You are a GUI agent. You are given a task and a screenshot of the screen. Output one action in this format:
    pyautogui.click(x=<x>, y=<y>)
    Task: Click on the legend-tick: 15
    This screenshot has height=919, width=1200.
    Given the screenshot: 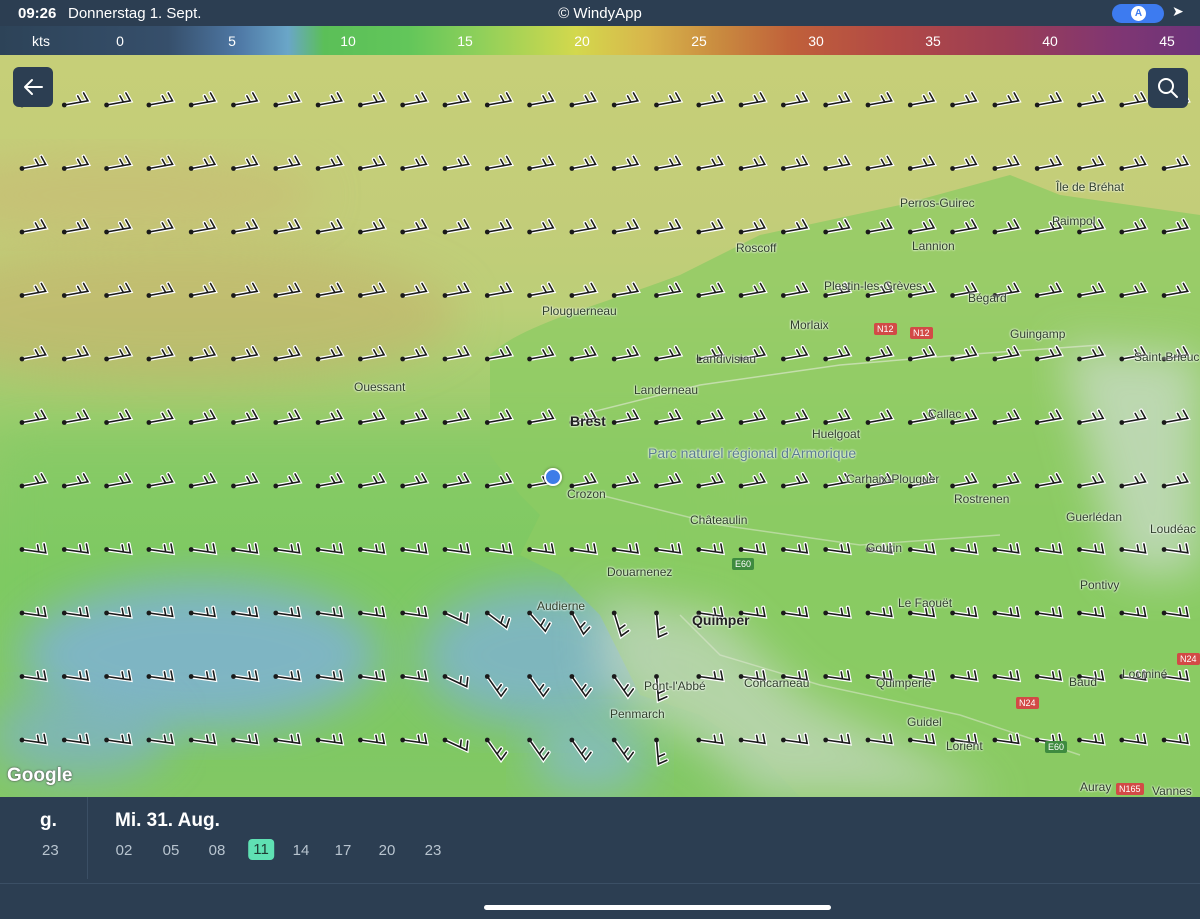 What is the action you would take?
    pyautogui.click(x=465, y=41)
    